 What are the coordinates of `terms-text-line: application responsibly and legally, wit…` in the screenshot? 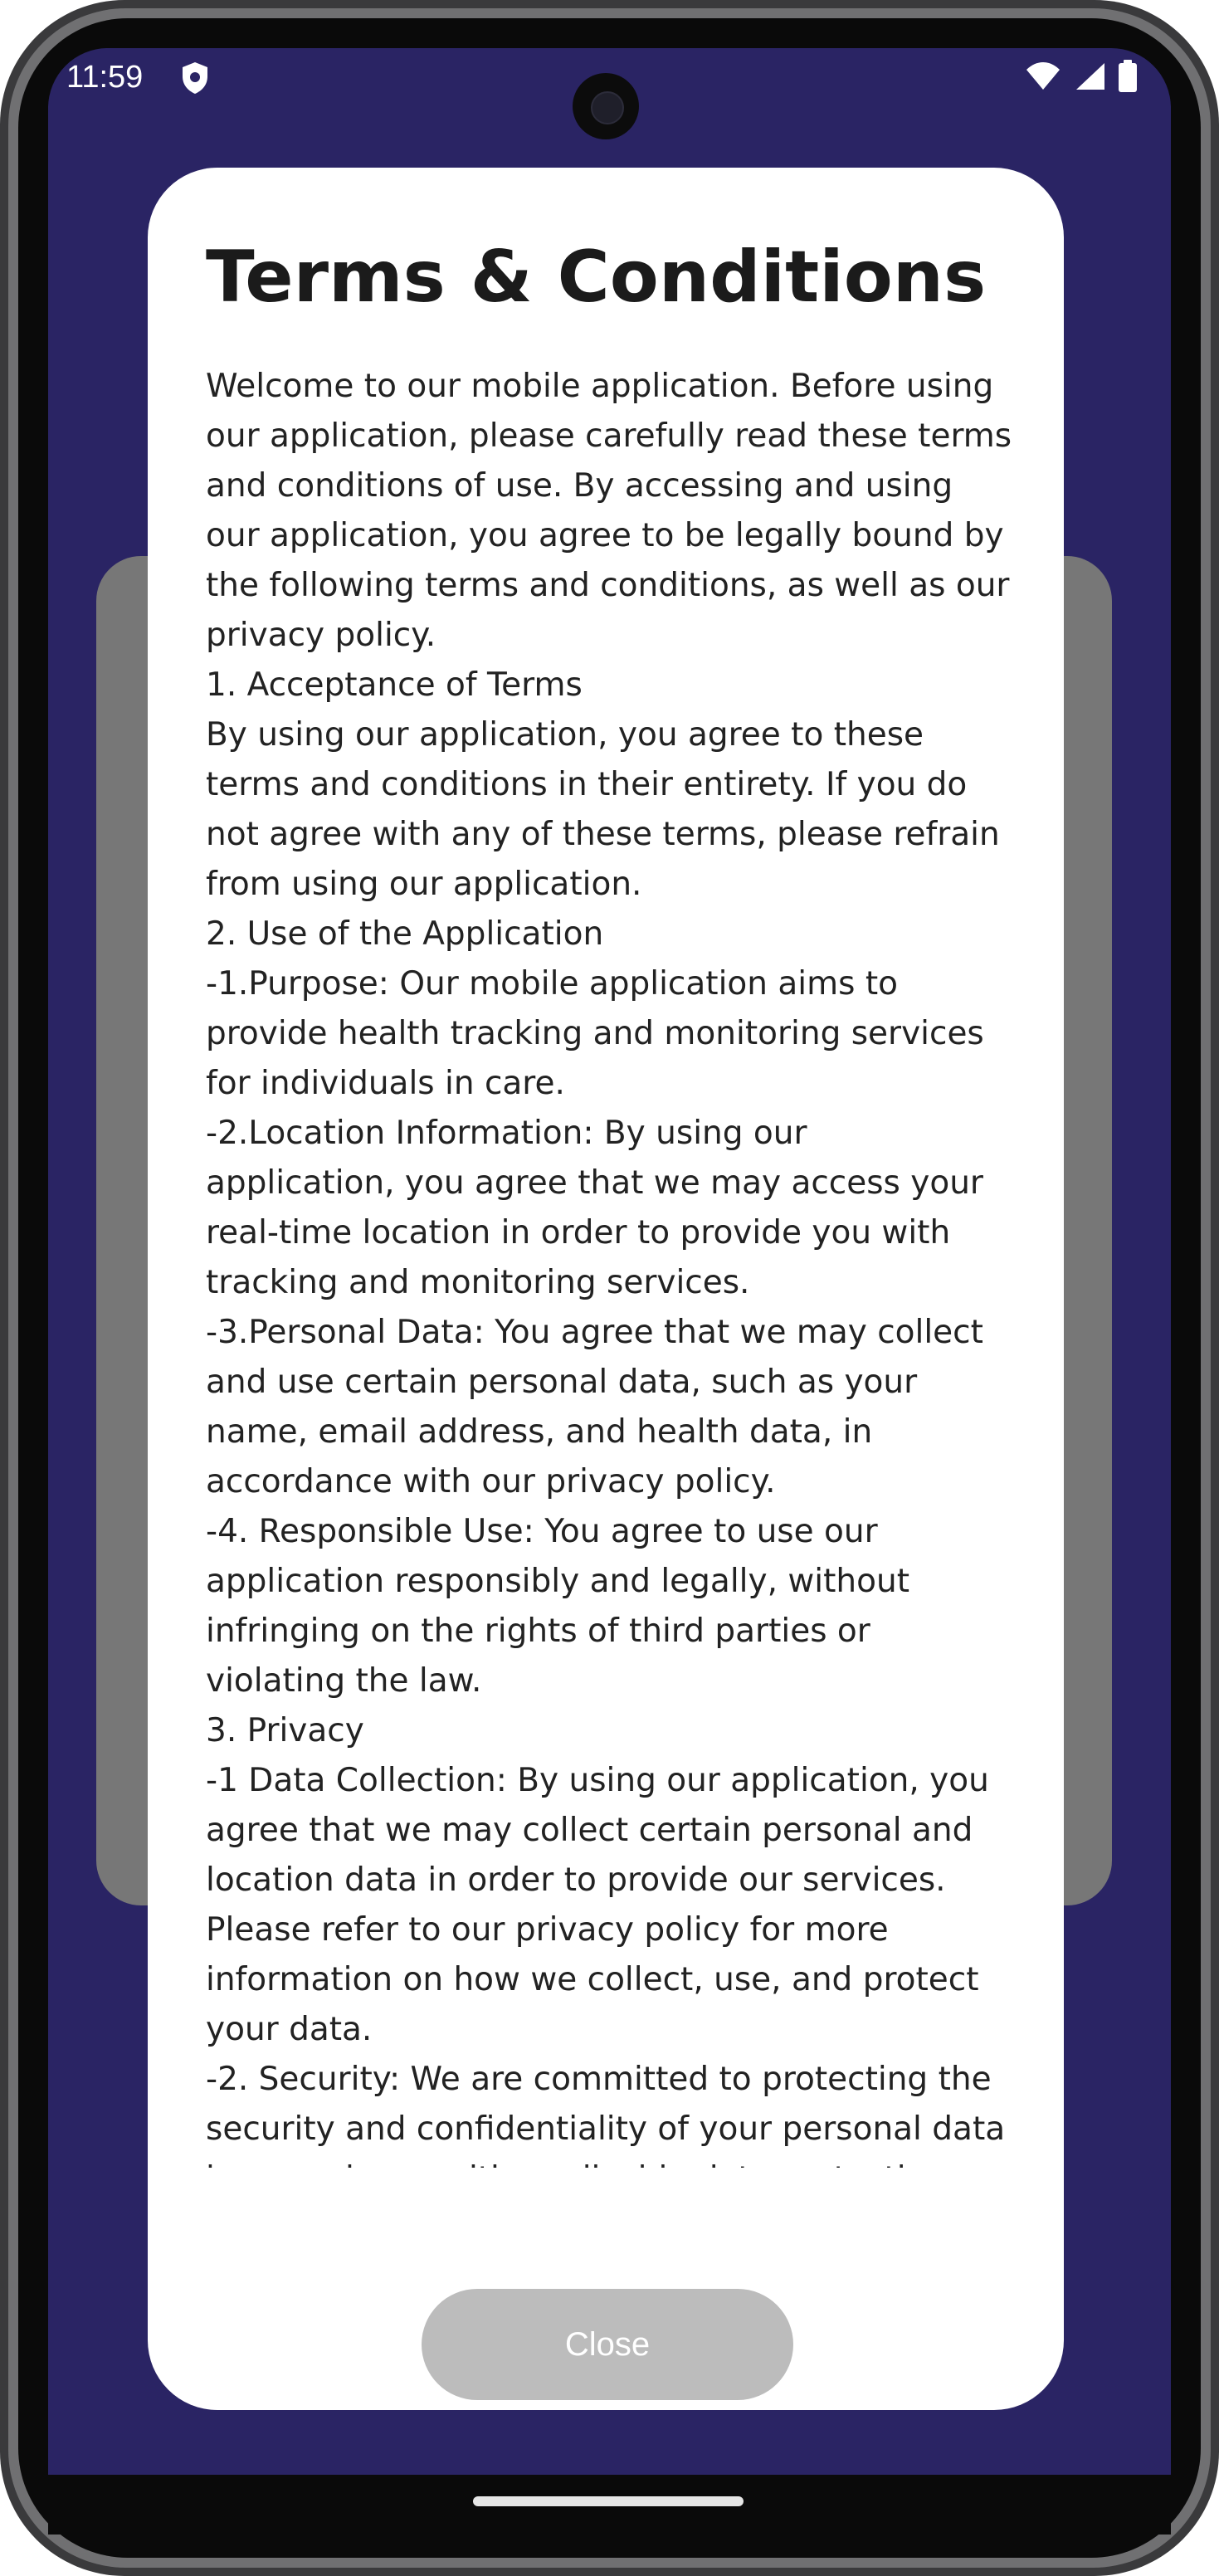 It's located at (558, 1581).